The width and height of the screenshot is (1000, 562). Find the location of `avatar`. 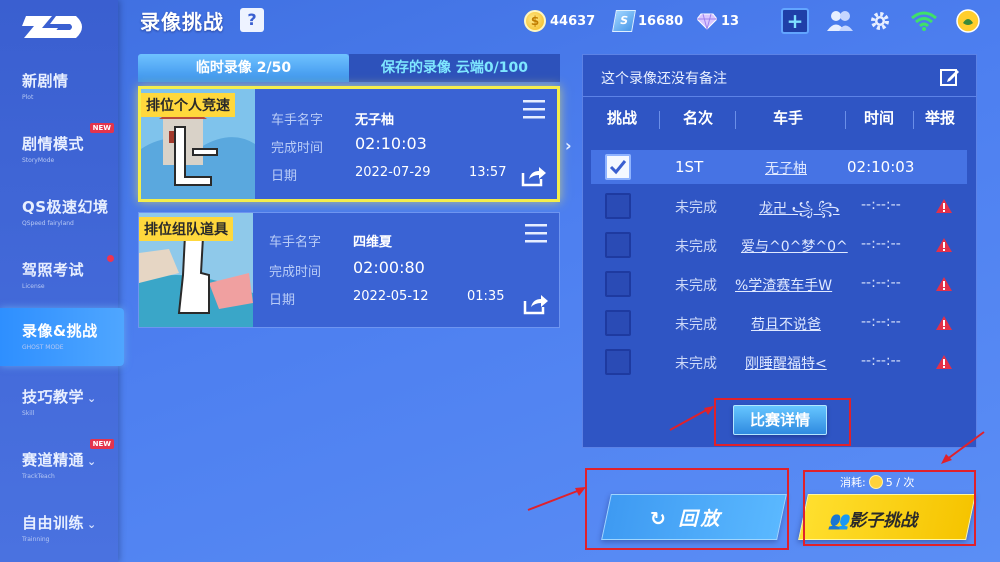

avatar is located at coordinates (968, 21).